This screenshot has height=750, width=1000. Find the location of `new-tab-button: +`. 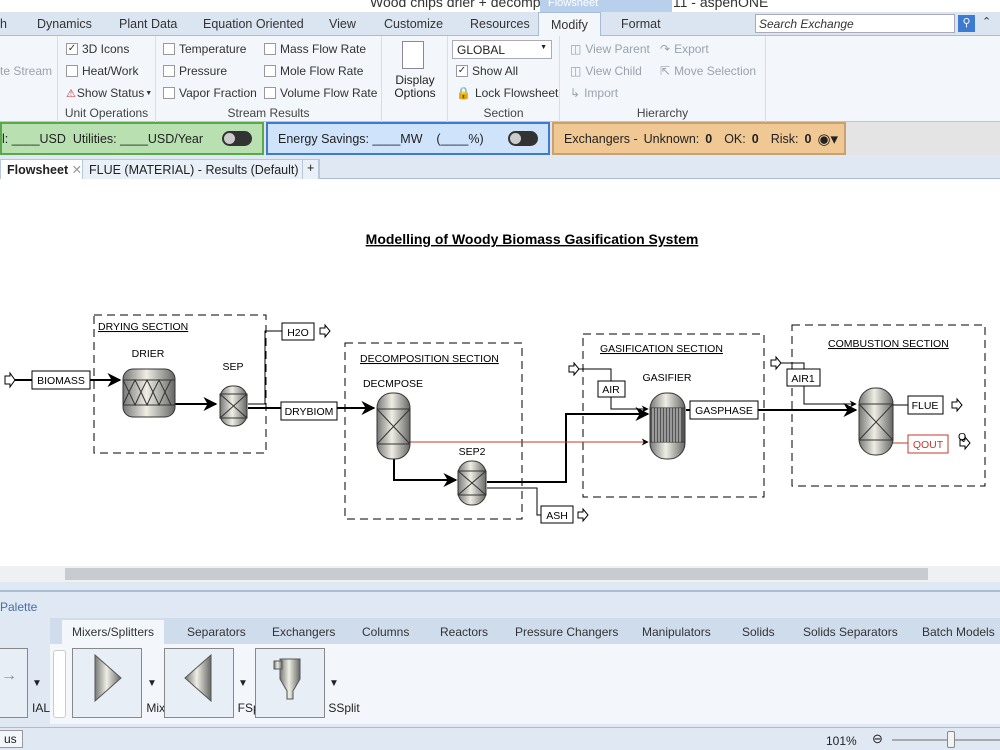

new-tab-button: + is located at coordinates (311, 169).